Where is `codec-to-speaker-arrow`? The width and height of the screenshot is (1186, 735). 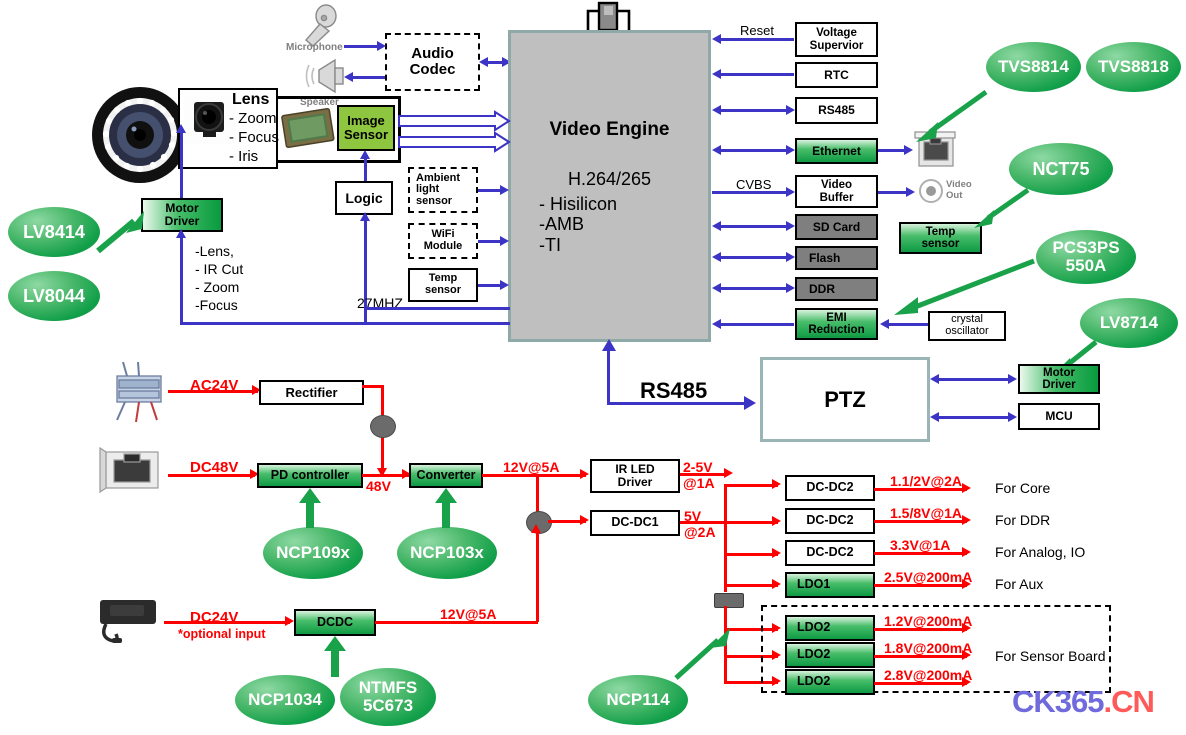 codec-to-speaker-arrow is located at coordinates (348, 77).